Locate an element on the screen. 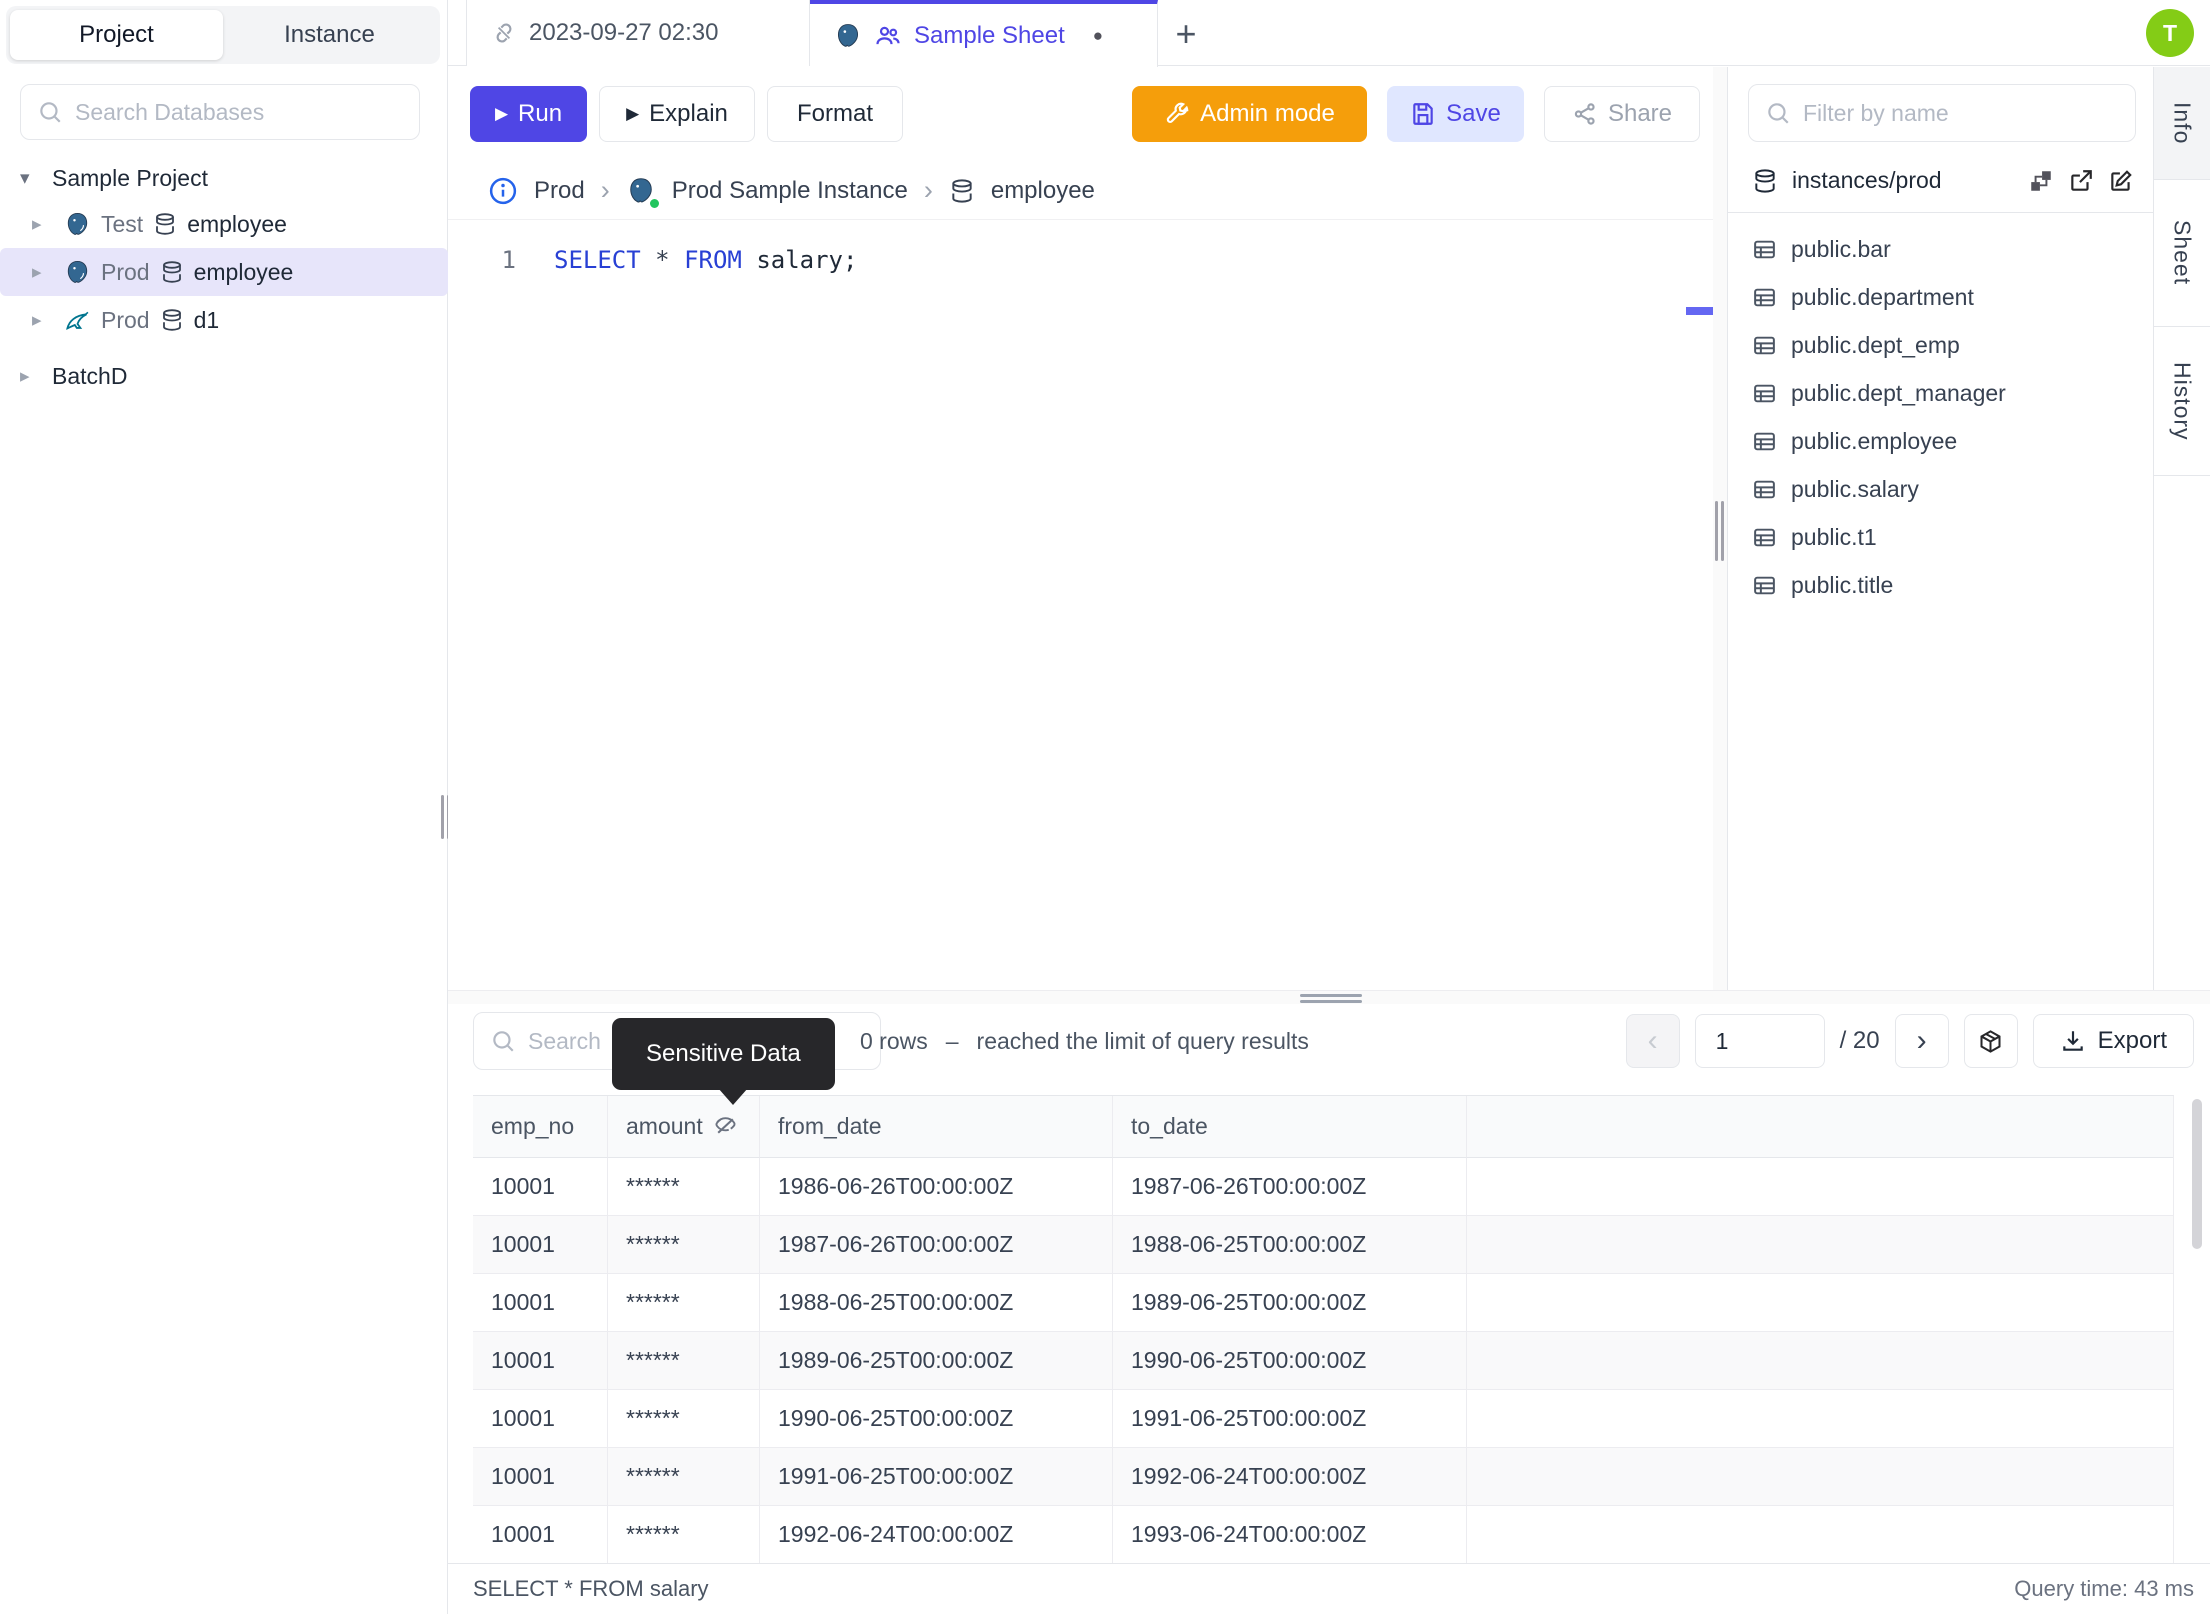  results-panel-splitter is located at coordinates (1329, 997).